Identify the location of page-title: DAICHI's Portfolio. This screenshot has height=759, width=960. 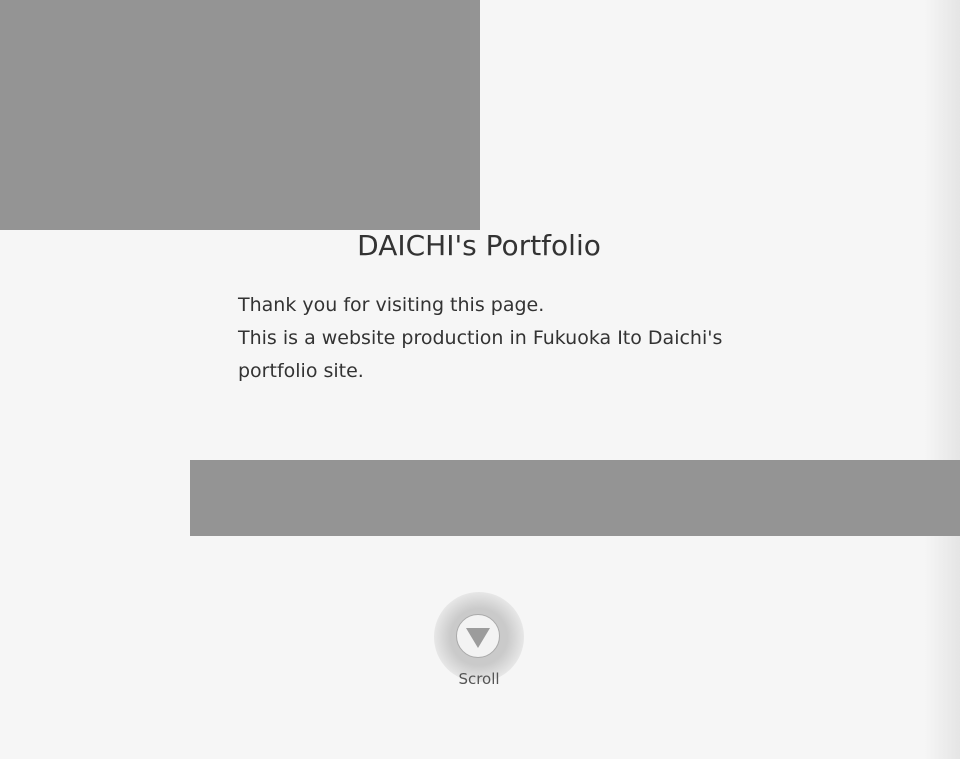
(479, 245).